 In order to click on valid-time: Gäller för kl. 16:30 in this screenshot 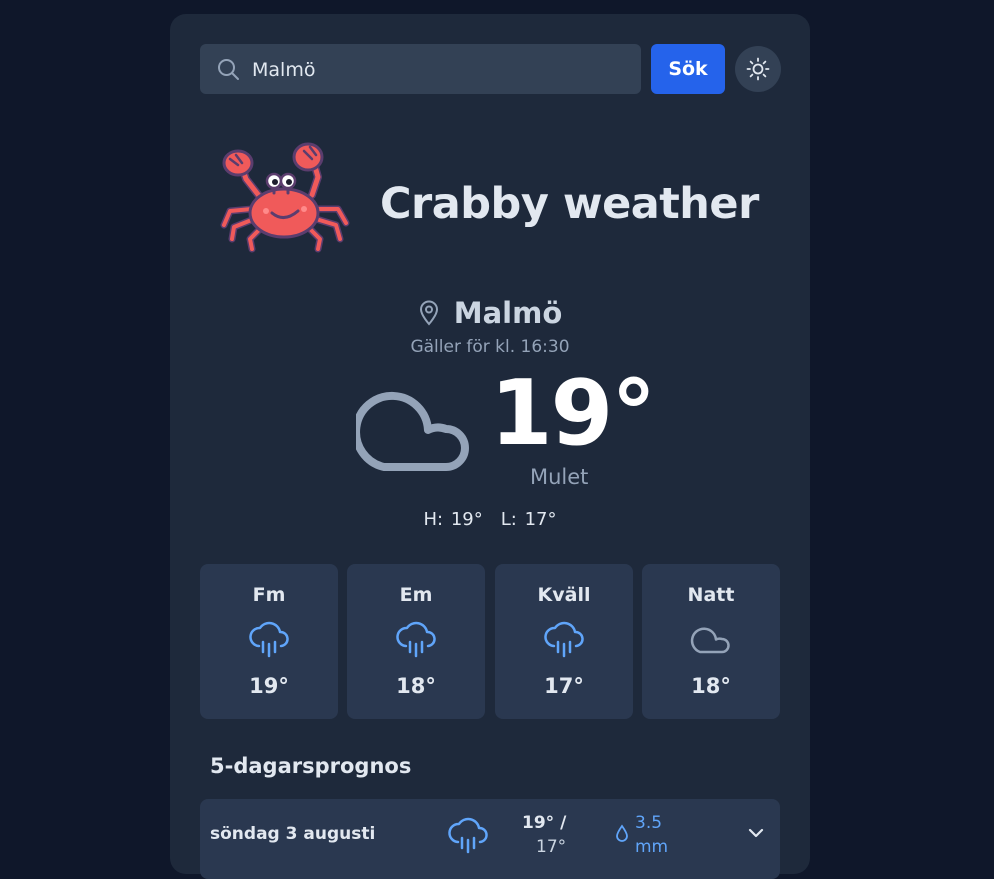, I will do `click(490, 347)`.